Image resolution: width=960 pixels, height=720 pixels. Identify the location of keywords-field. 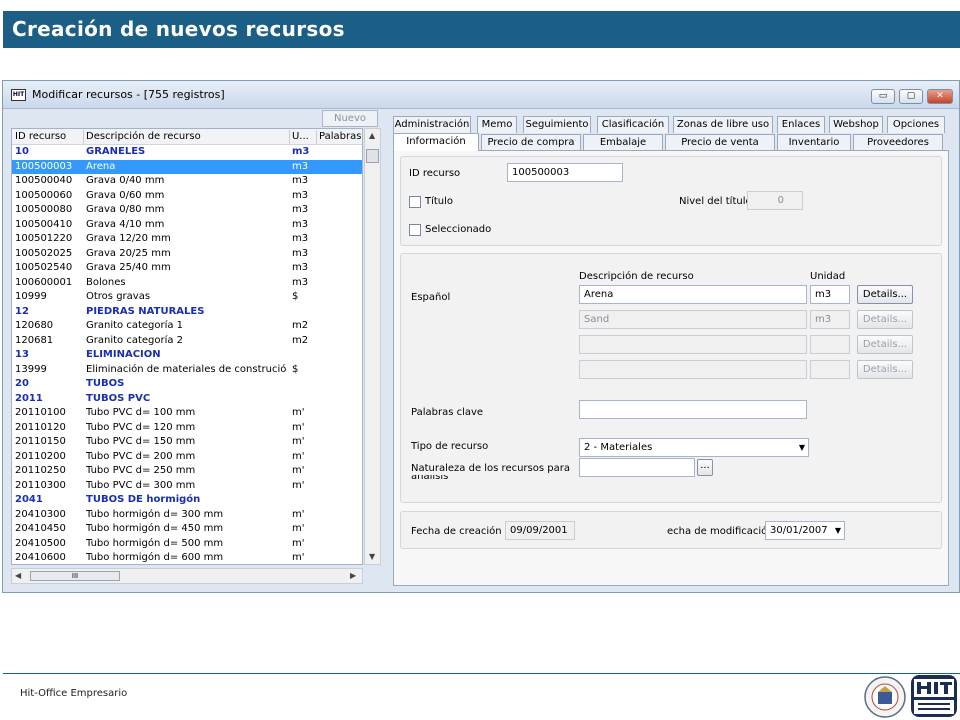
(693, 409).